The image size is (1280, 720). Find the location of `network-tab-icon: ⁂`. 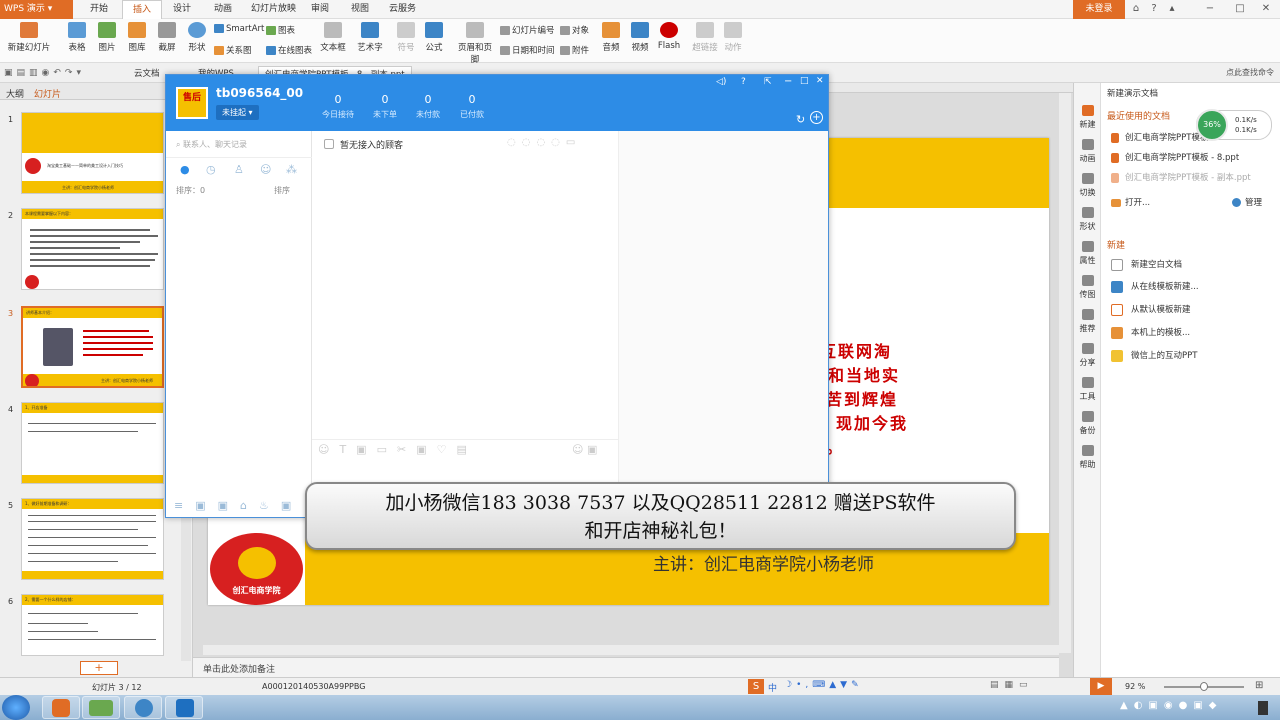

network-tab-icon: ⁂ is located at coordinates (291, 169).